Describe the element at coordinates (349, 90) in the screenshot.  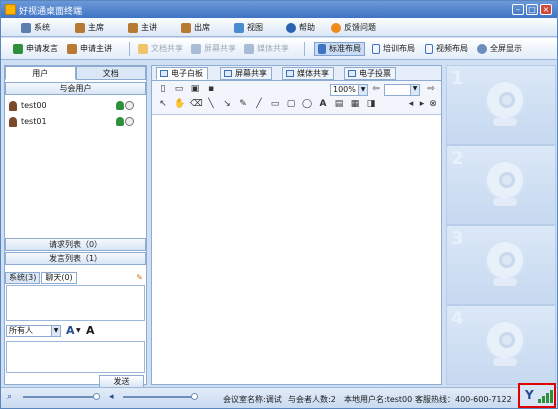
I see `zoom-select: 100% ▼` at that location.